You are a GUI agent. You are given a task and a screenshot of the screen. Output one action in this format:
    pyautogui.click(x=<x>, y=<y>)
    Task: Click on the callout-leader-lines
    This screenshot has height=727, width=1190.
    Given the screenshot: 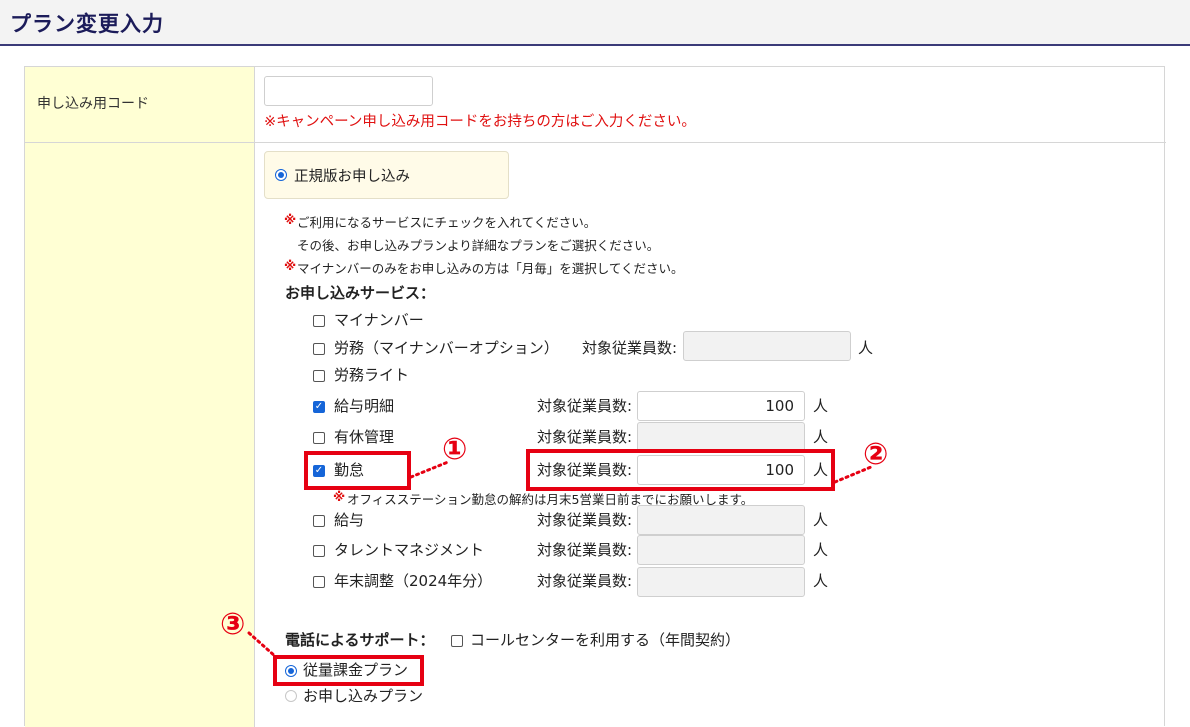 What is the action you would take?
    pyautogui.click(x=560, y=559)
    